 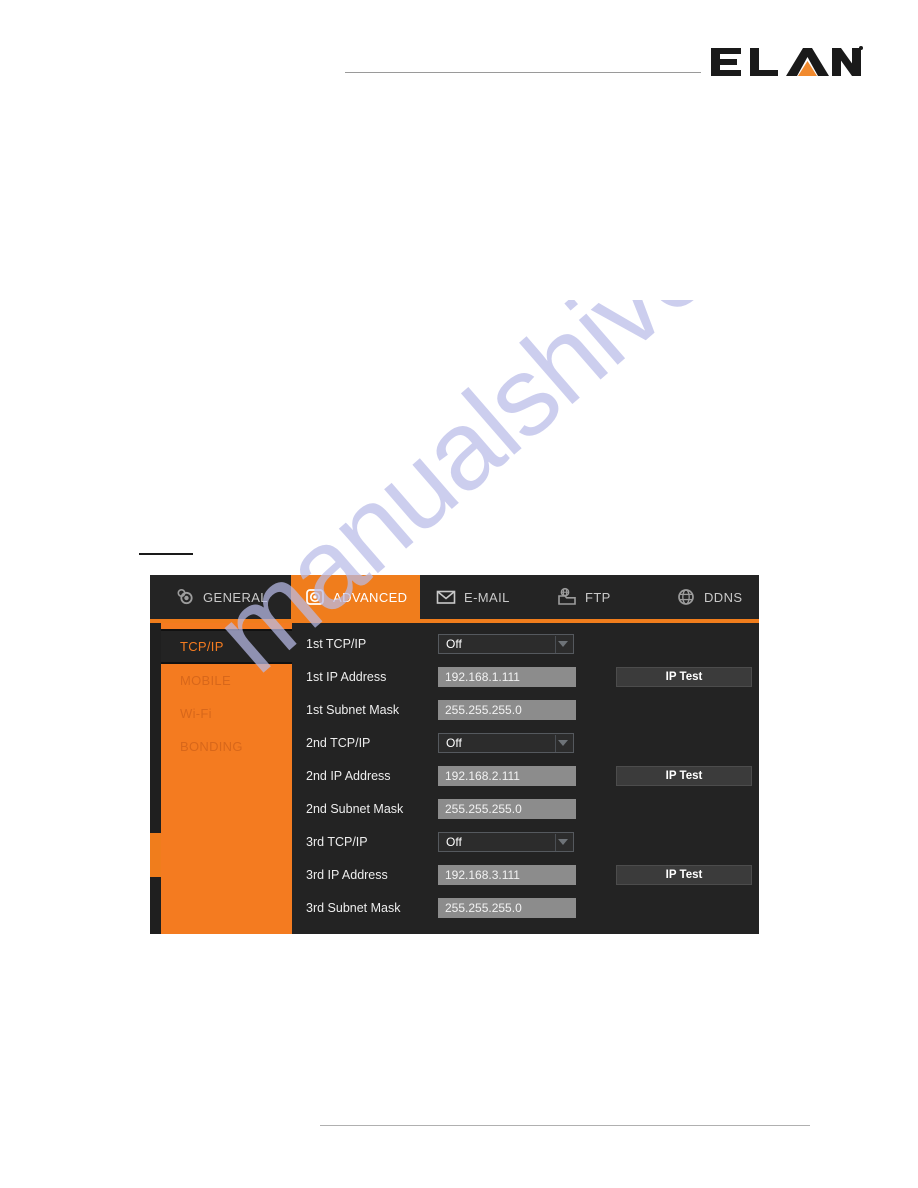 What do you see at coordinates (353, 907) in the screenshot?
I see `field-label: 3rd Subnet Mask` at bounding box center [353, 907].